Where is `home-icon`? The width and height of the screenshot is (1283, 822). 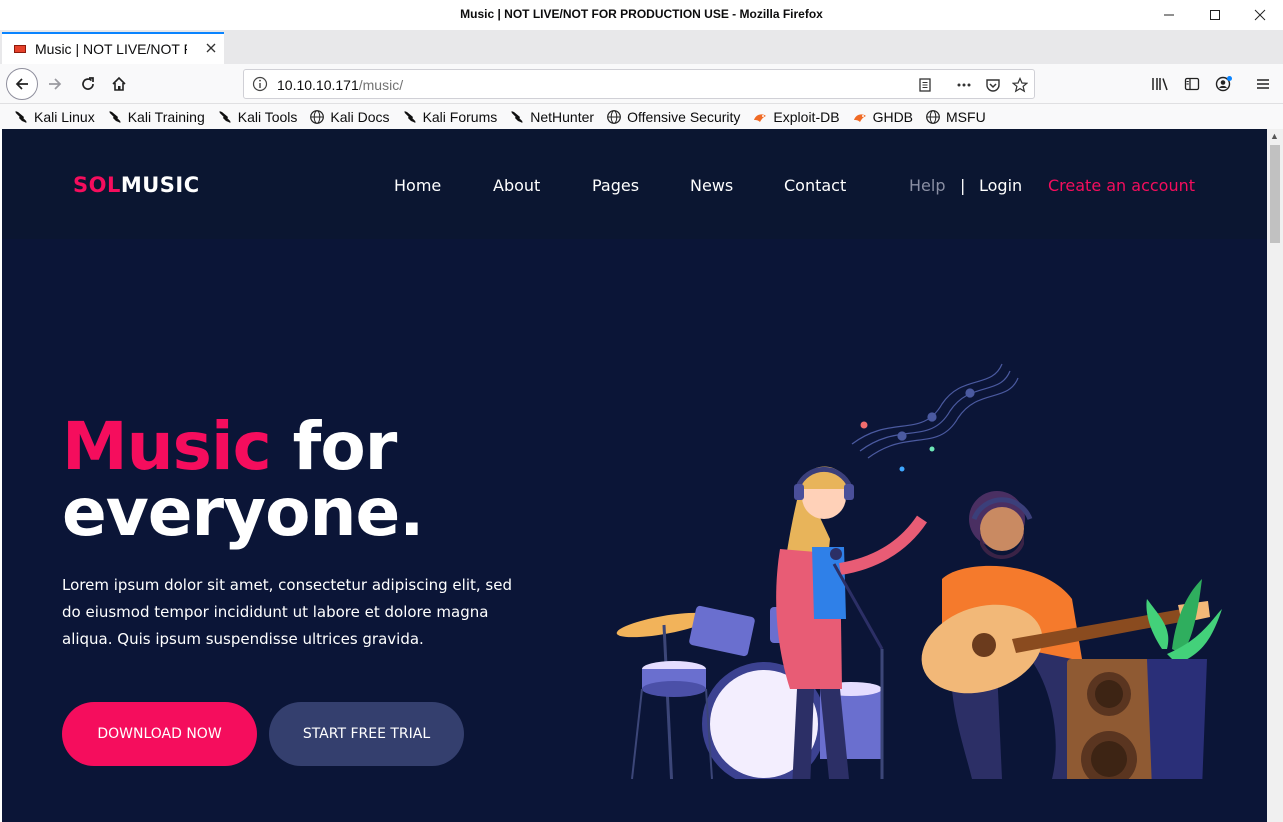 home-icon is located at coordinates (119, 83).